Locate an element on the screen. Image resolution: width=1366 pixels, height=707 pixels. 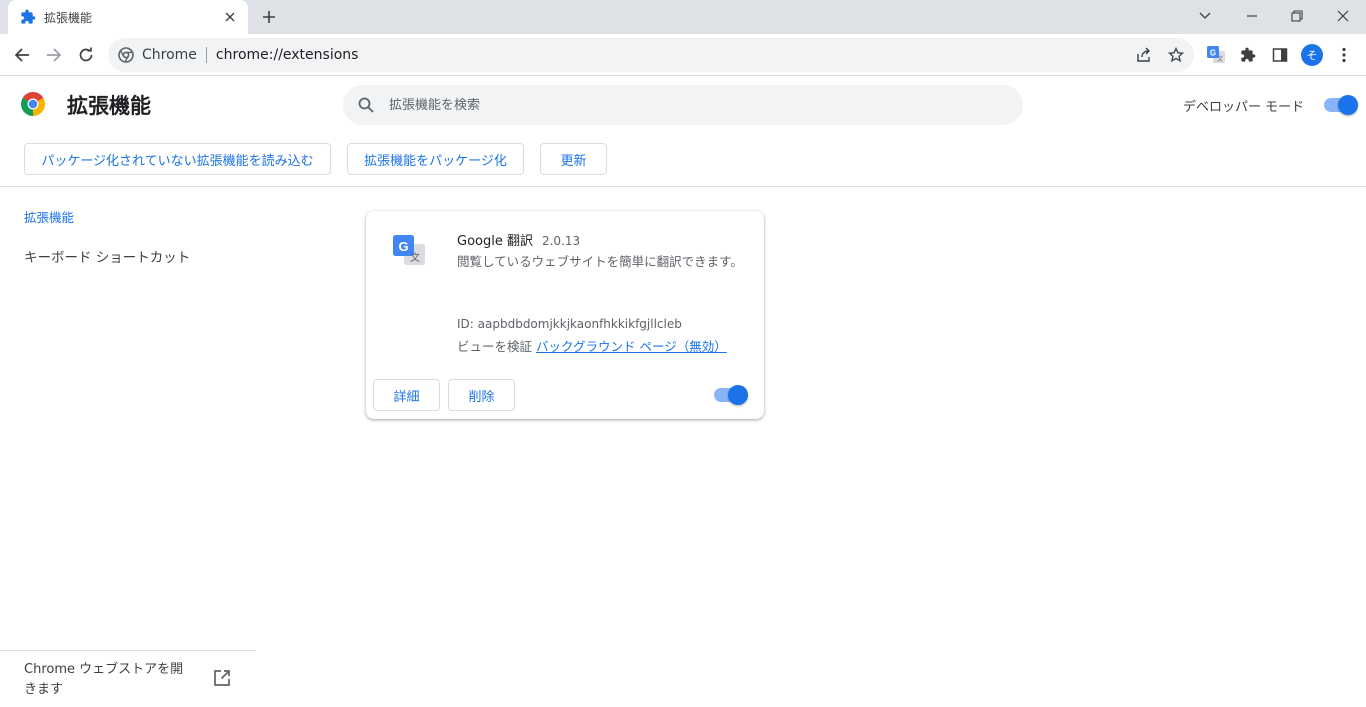
search-input is located at coordinates (689, 105).